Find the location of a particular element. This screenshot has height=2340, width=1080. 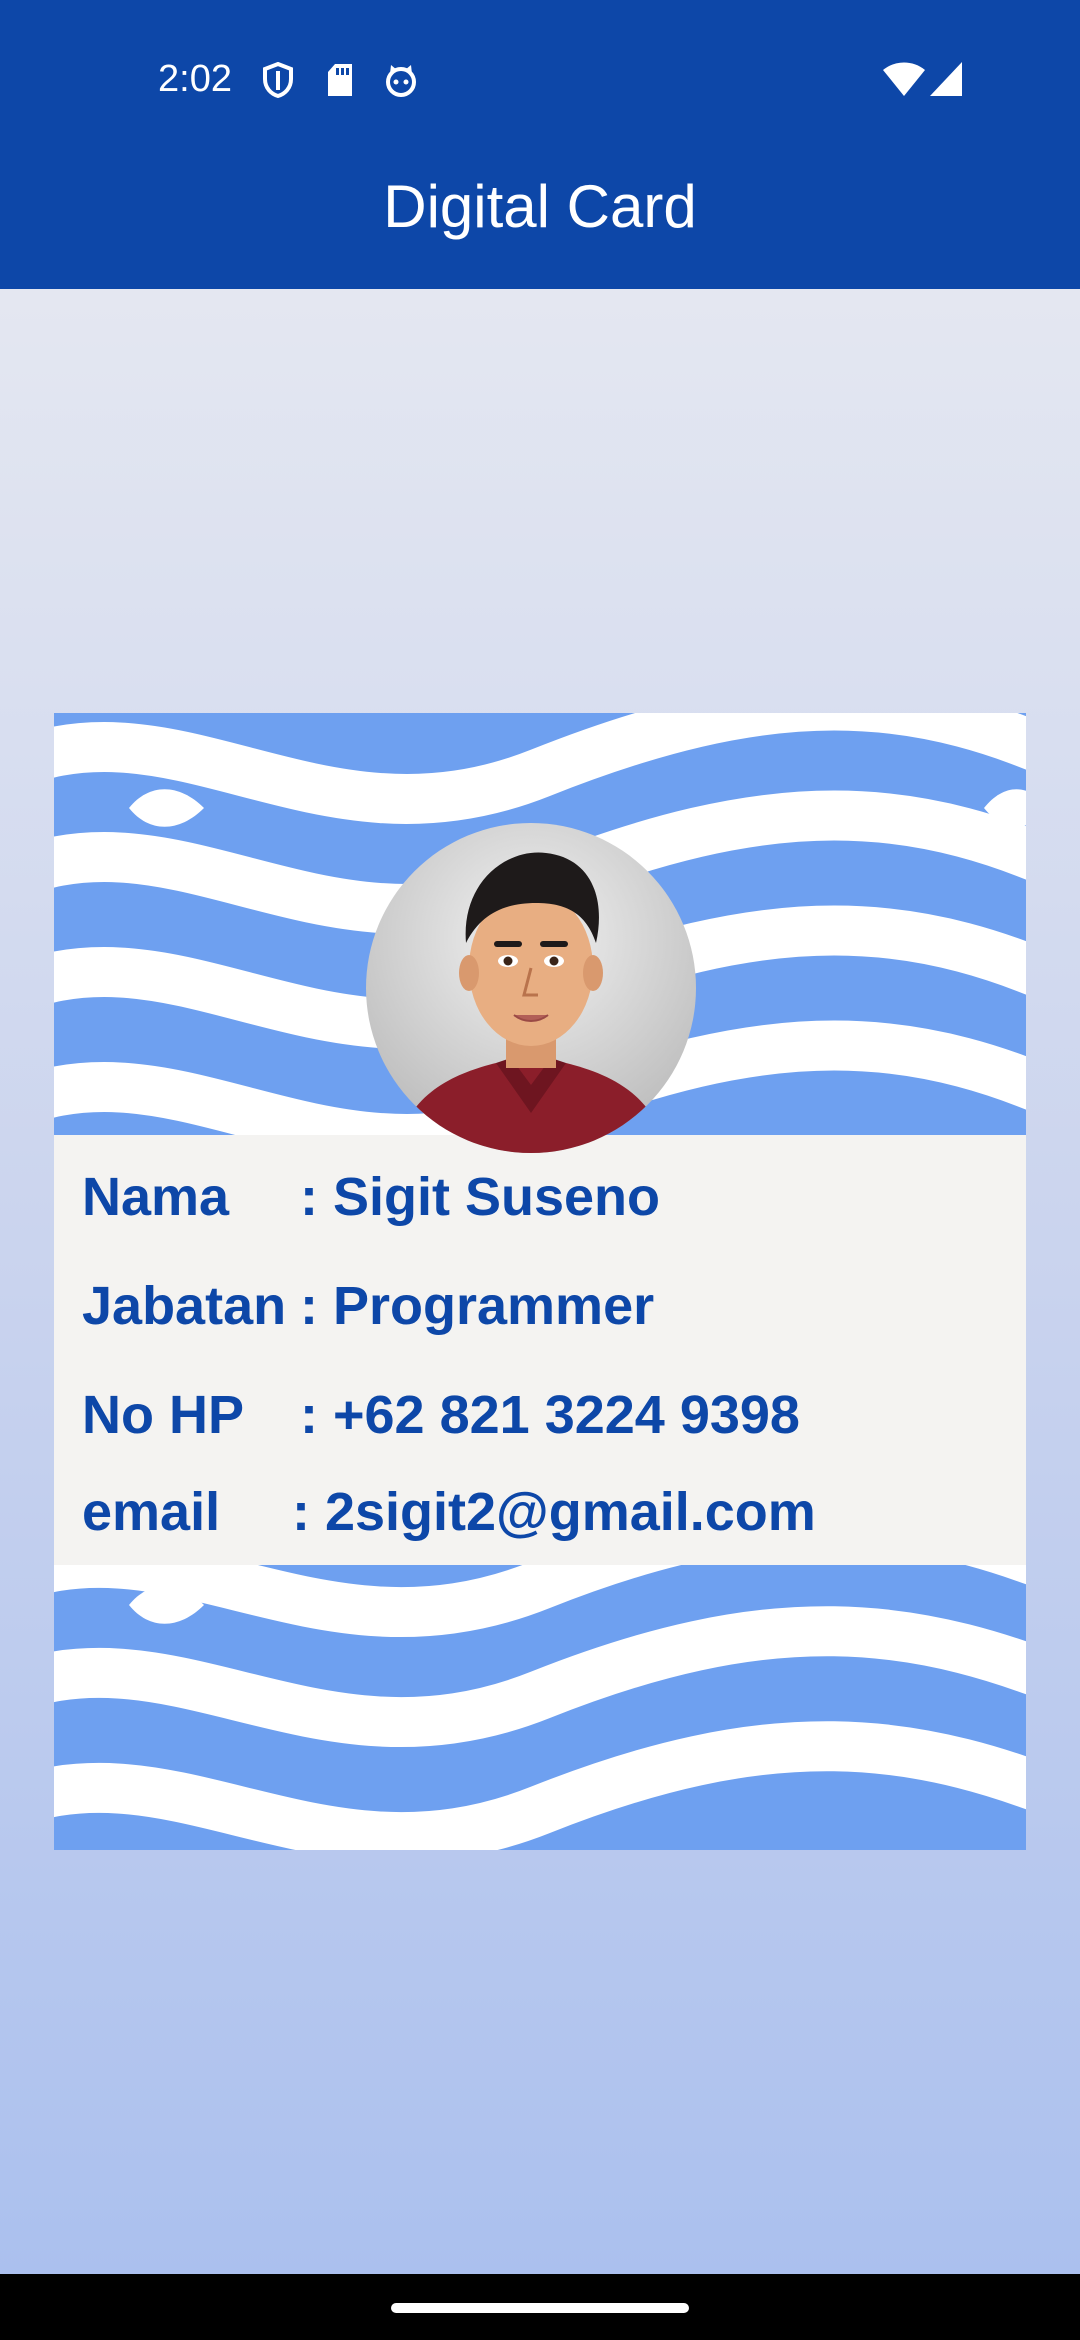

sd-card-icon is located at coordinates (340, 82).